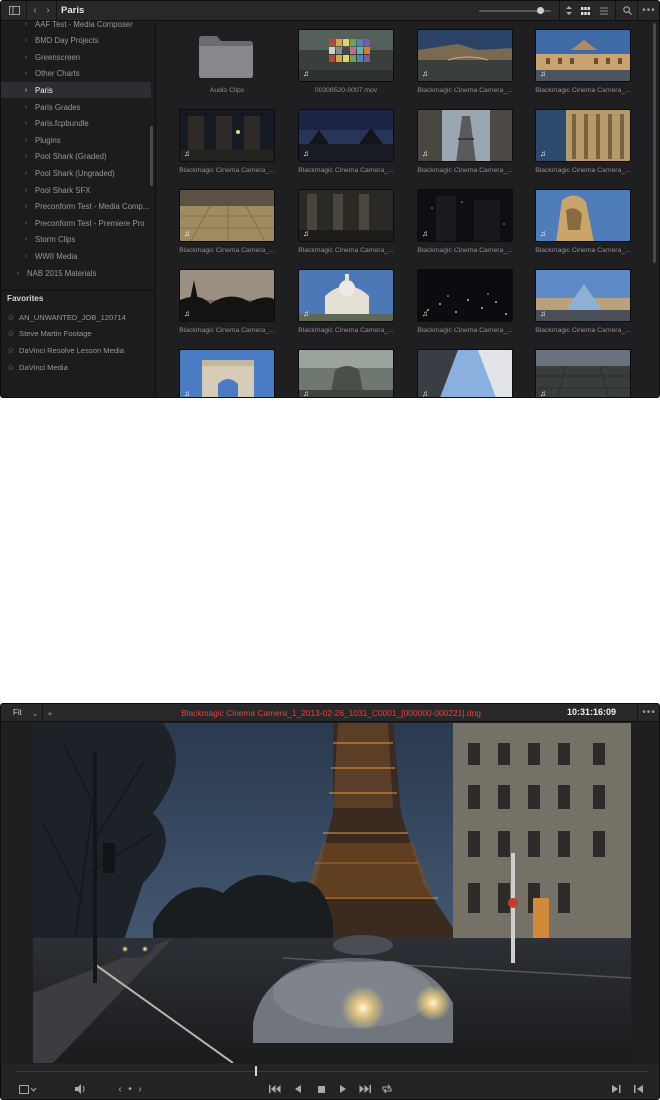 This screenshot has height=1100, width=660. What do you see at coordinates (649, 712) in the screenshot?
I see `viewer-options-icon: •••` at bounding box center [649, 712].